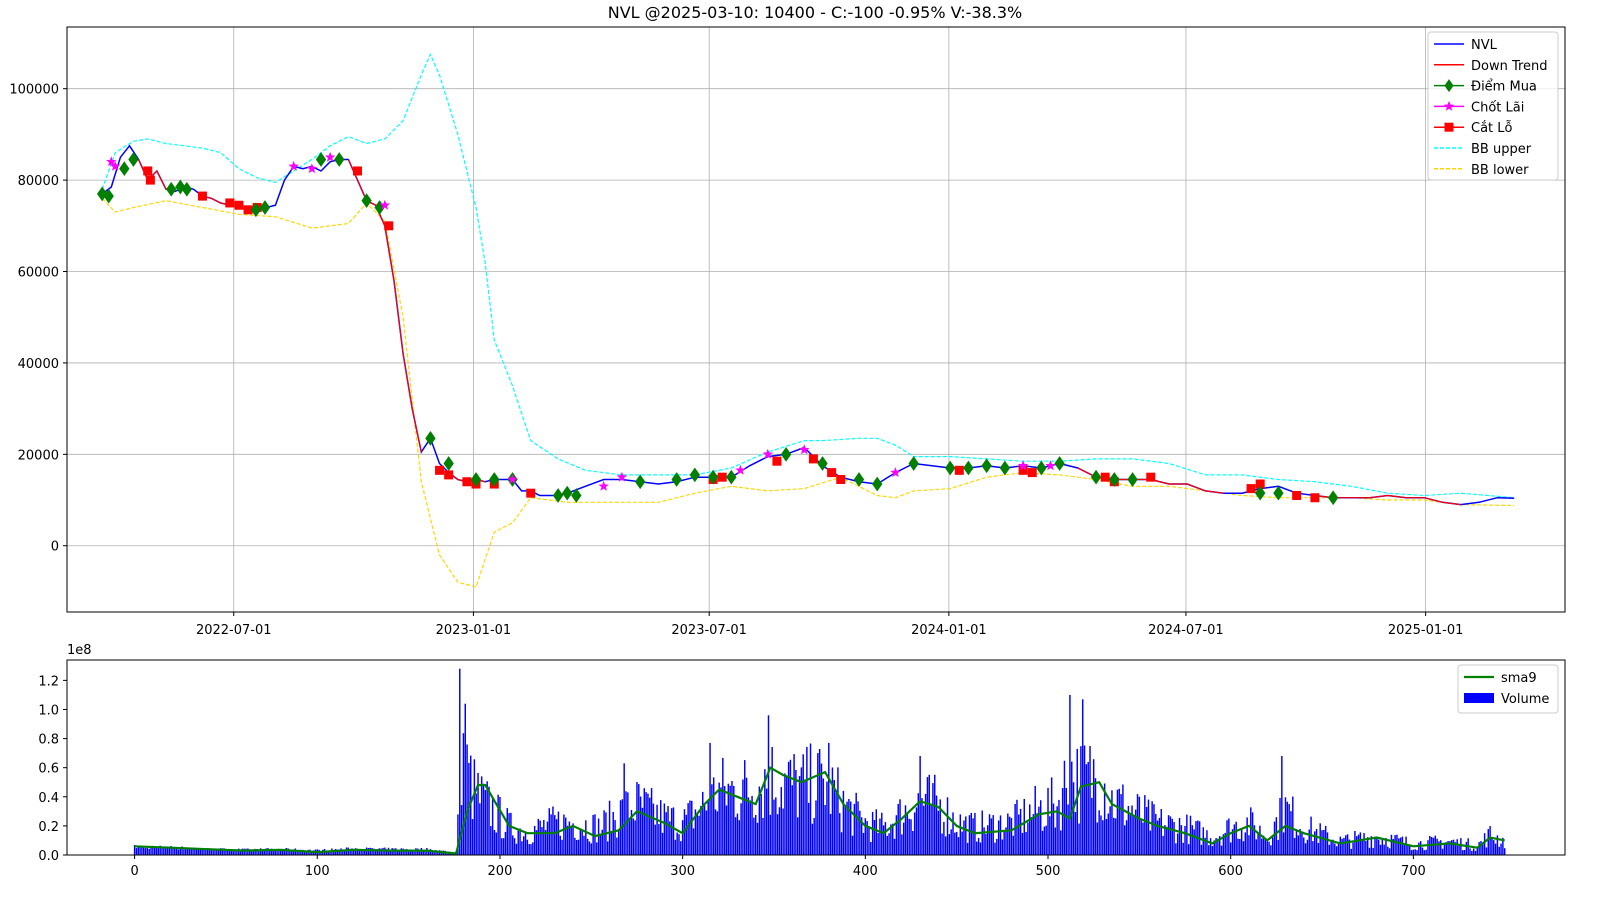 Image resolution: width=1600 pixels, height=900 pixels. I want to click on buy-point-marker, so click(366, 201).